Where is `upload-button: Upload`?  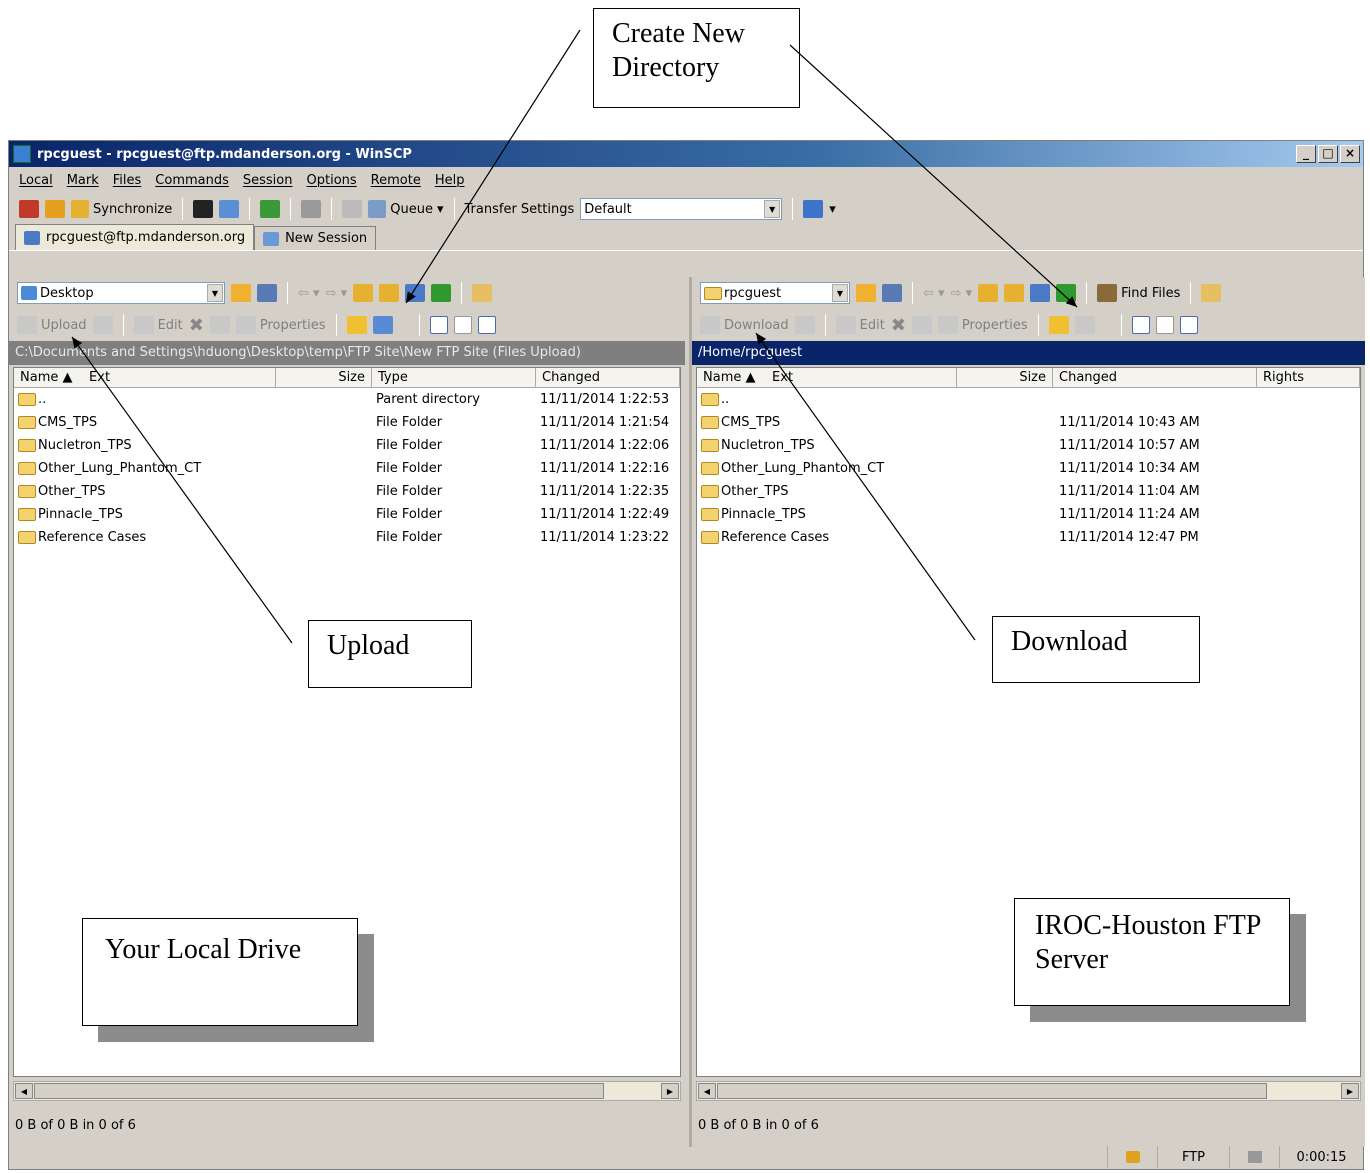
upload-button: Upload is located at coordinates (52, 325).